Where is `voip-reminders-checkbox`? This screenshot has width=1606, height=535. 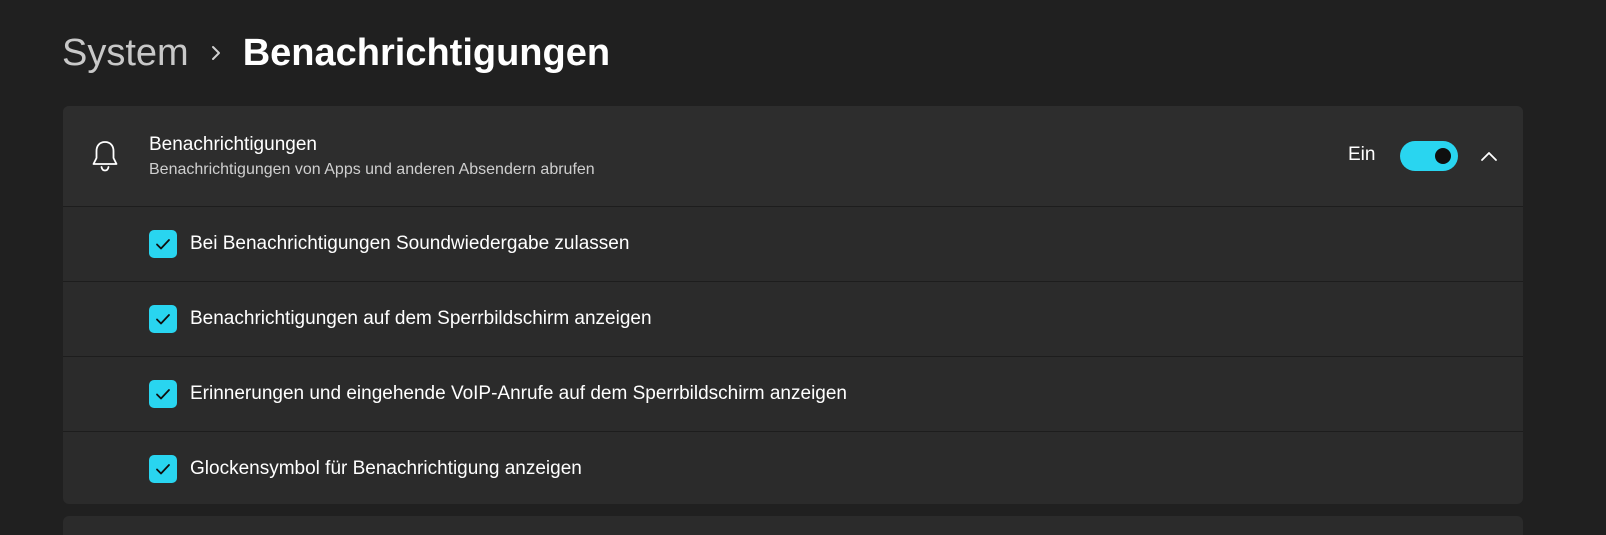
voip-reminders-checkbox is located at coordinates (163, 394).